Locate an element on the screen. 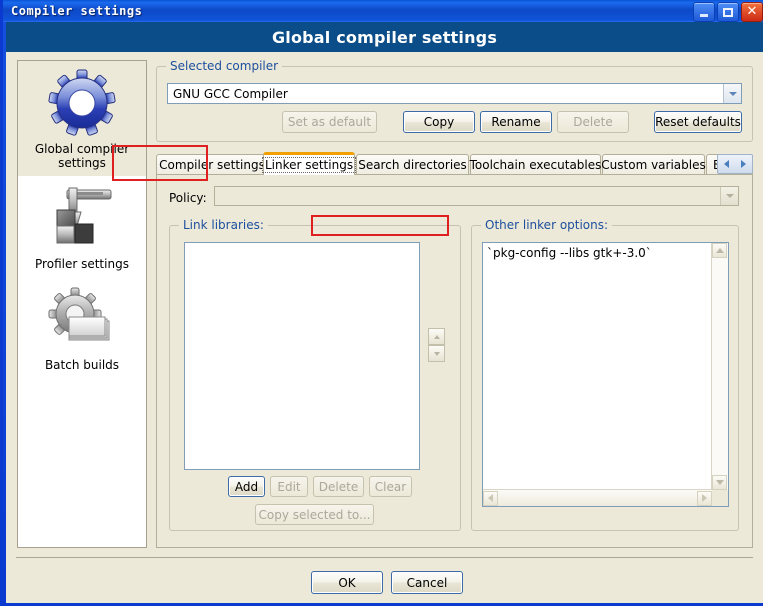 This screenshot has width=763, height=606. clear-libraries-button: Clear is located at coordinates (390, 486).